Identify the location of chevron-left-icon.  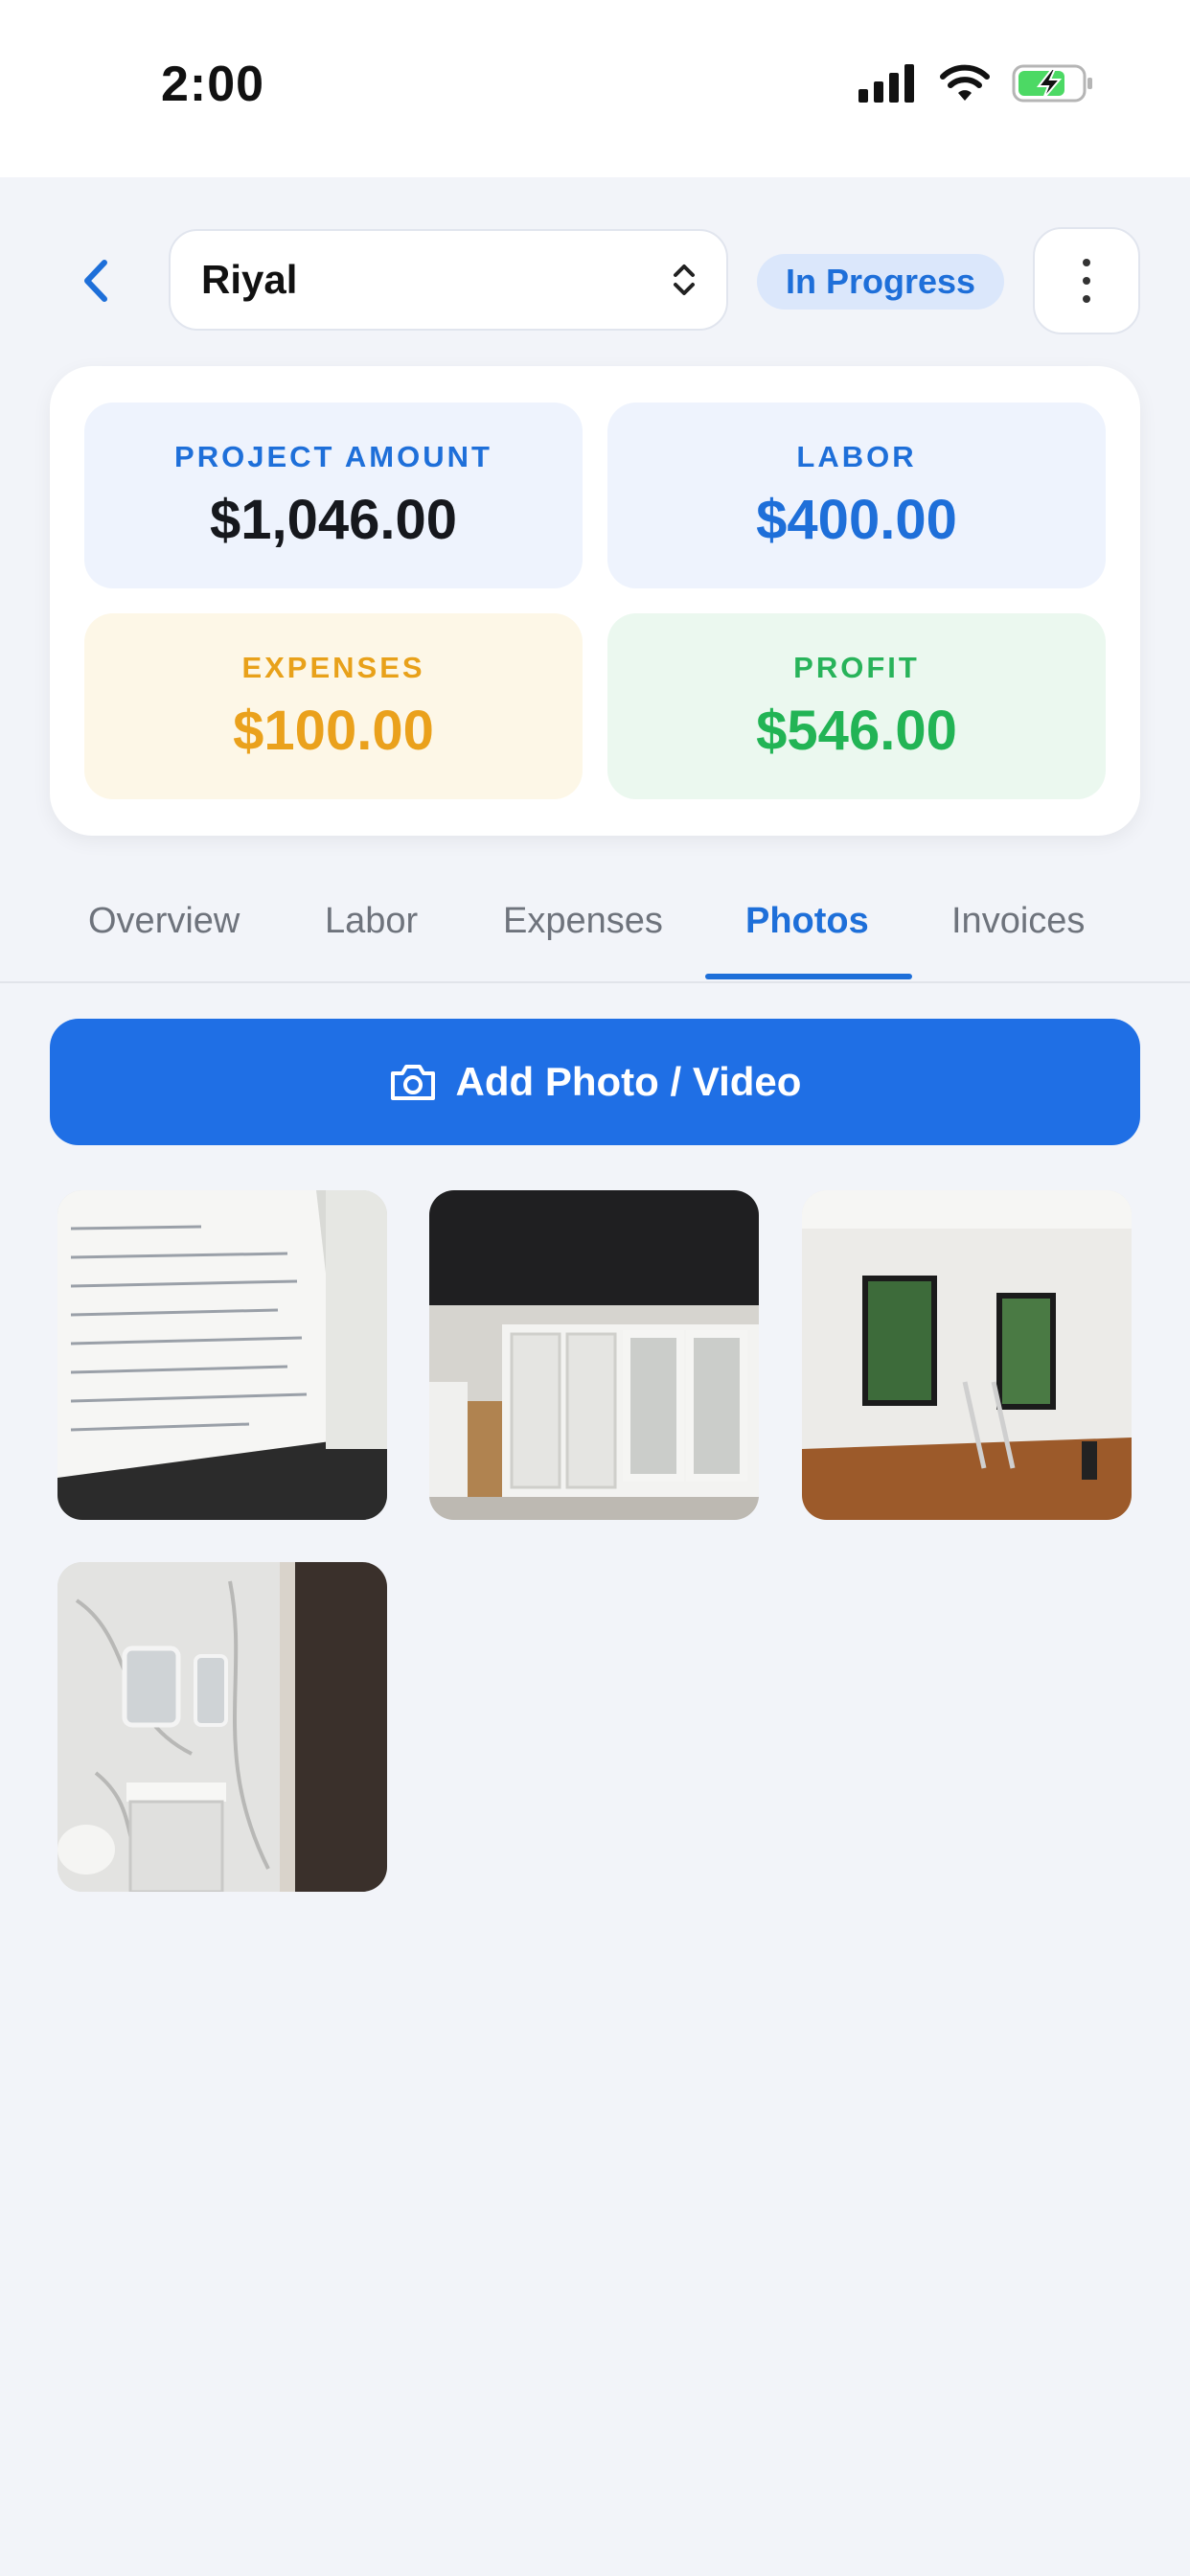
(95, 281).